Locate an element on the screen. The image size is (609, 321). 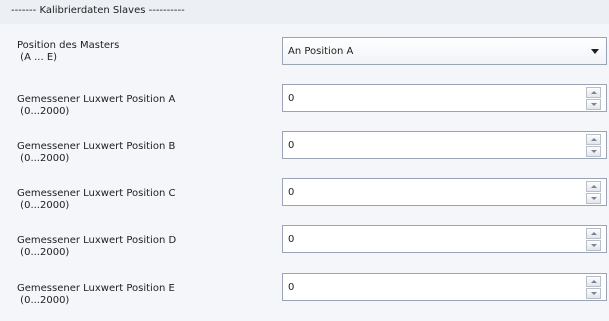
lux-input-b: 0 is located at coordinates (444, 145).